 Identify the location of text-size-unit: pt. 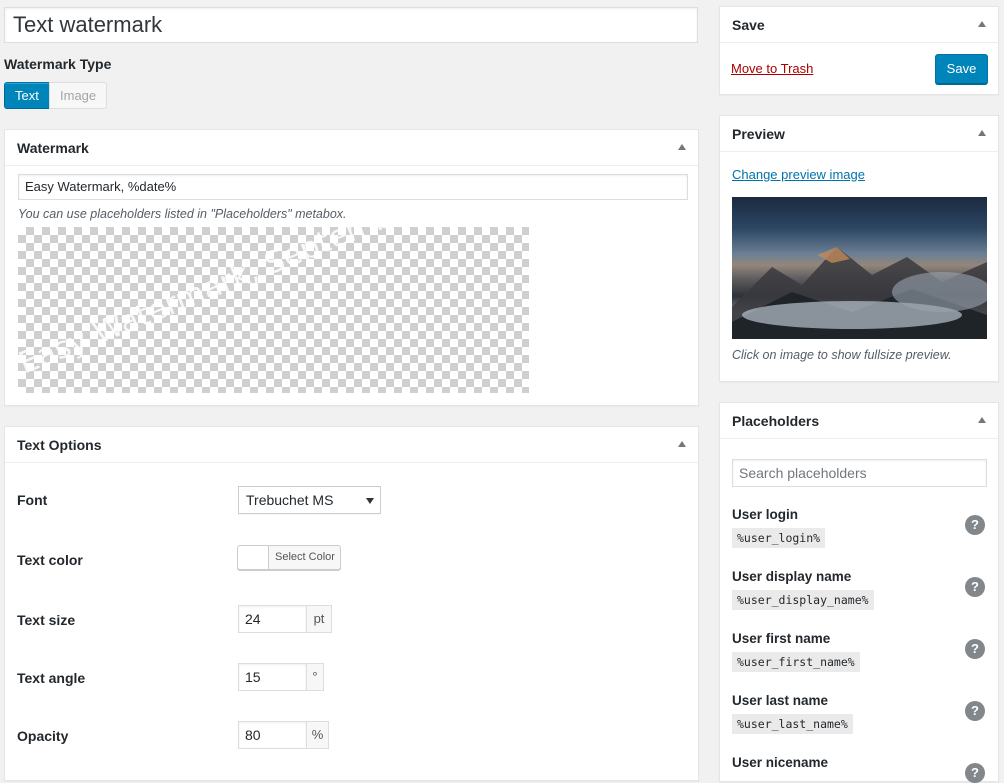
(319, 619).